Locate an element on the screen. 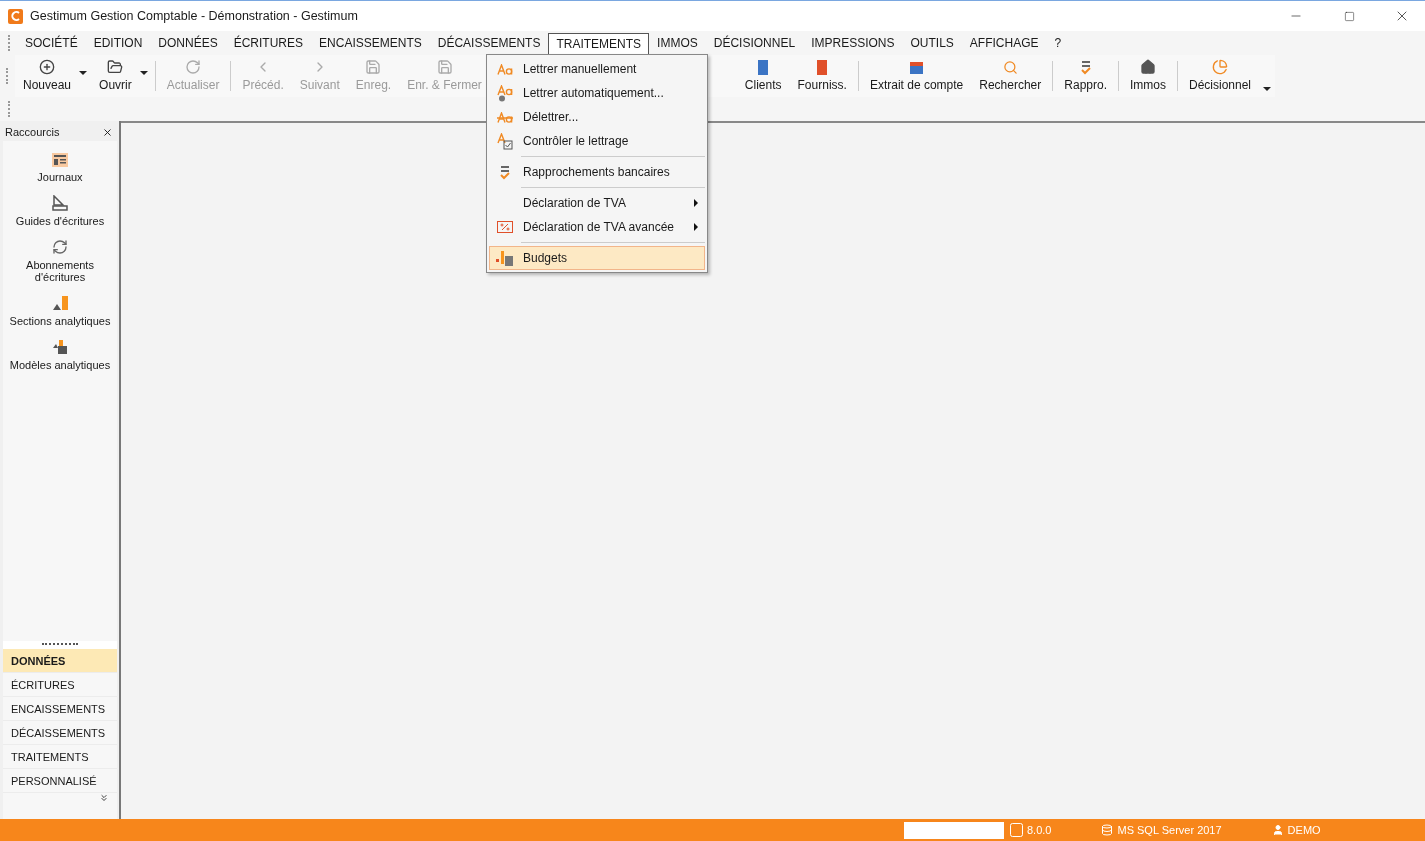 The height and width of the screenshot is (841, 1425). toolbar-button: Extrait de compte is located at coordinates (916, 76).